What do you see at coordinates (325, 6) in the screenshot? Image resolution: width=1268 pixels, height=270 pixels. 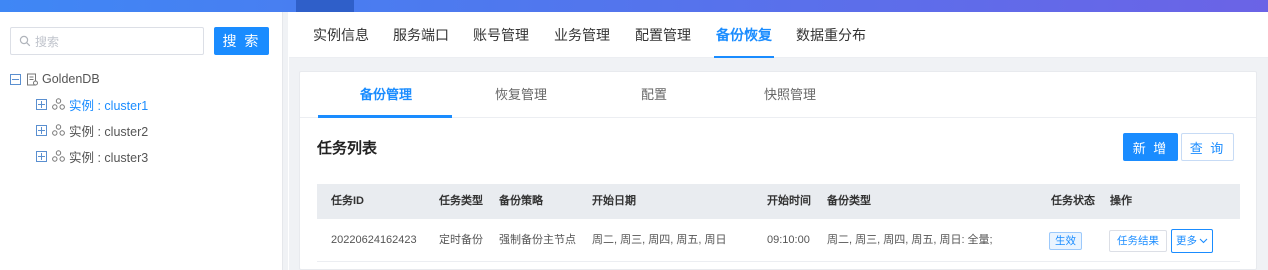 I see `top-header-active-segment` at bounding box center [325, 6].